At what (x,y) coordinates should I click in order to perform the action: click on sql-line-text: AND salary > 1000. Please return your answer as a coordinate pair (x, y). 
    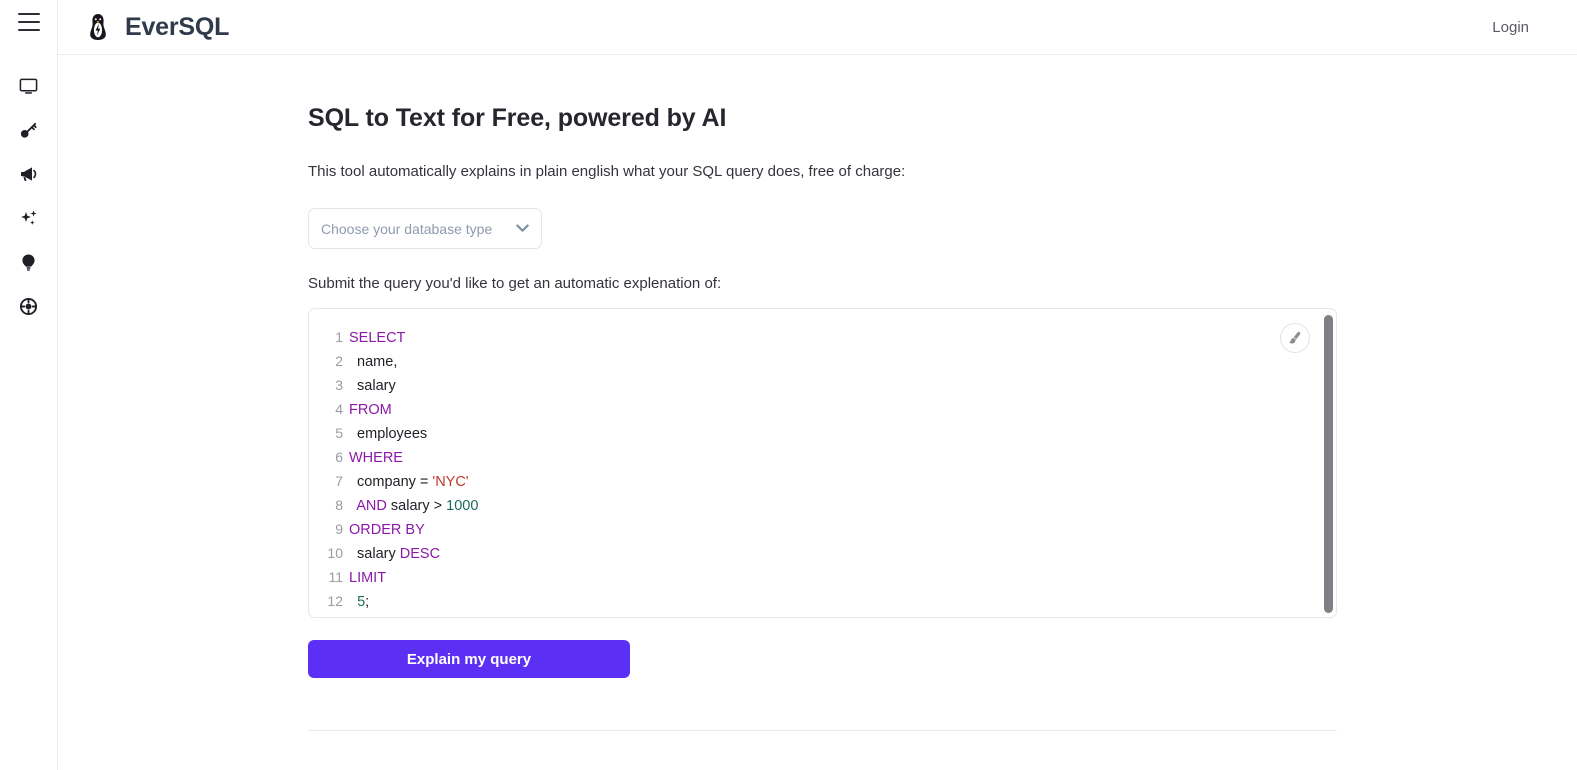
    Looking at the image, I should click on (413, 506).